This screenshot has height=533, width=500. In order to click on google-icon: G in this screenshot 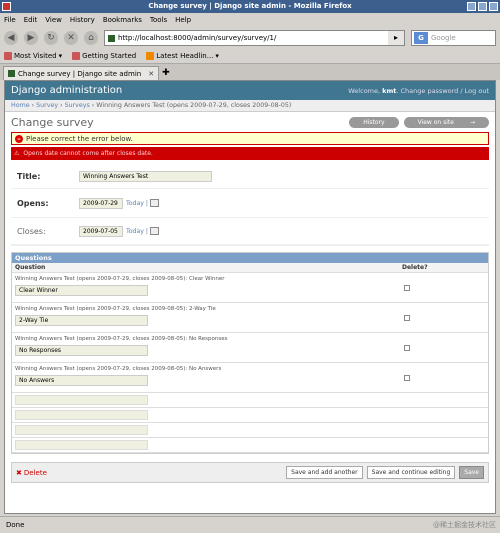, I will do `click(421, 38)`.